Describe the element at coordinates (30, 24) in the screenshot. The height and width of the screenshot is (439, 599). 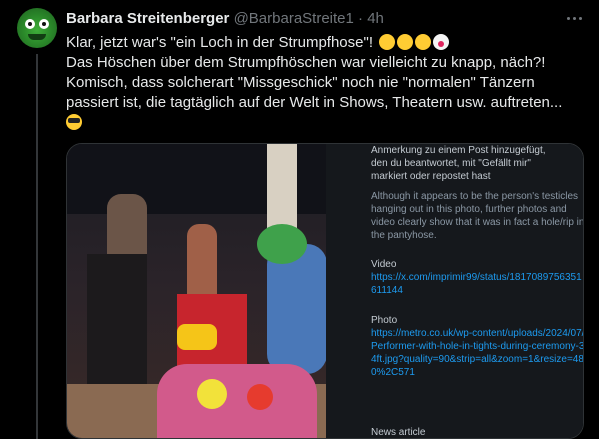
I see `avatar-eye-left` at that location.